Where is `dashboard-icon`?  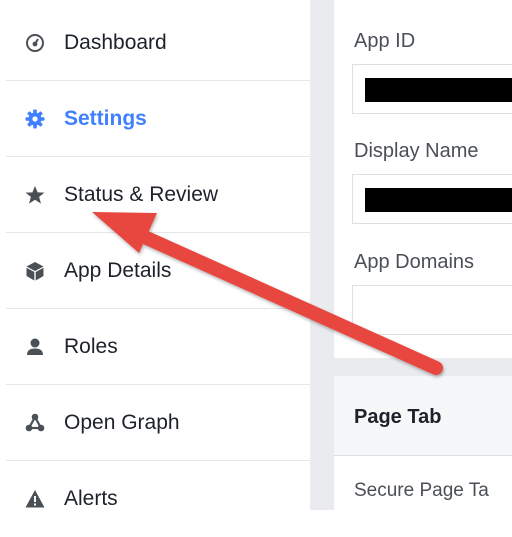 dashboard-icon is located at coordinates (35, 43).